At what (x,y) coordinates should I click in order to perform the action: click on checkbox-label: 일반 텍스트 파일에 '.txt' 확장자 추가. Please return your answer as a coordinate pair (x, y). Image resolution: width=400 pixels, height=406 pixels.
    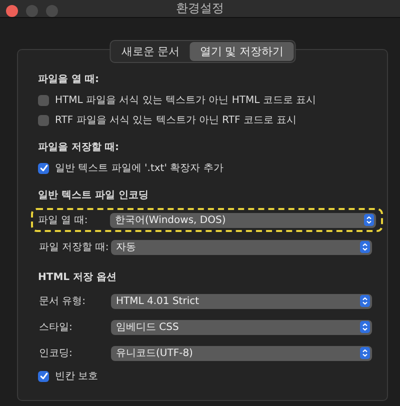
    Looking at the image, I should click on (139, 168).